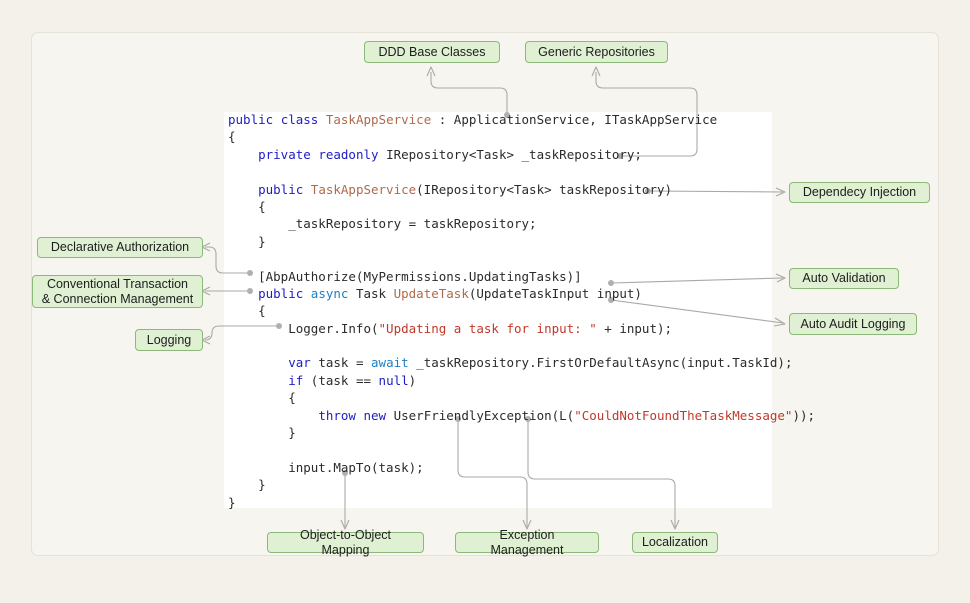  I want to click on callout-declarative-authorization: Declarative Authorization, so click(120, 247).